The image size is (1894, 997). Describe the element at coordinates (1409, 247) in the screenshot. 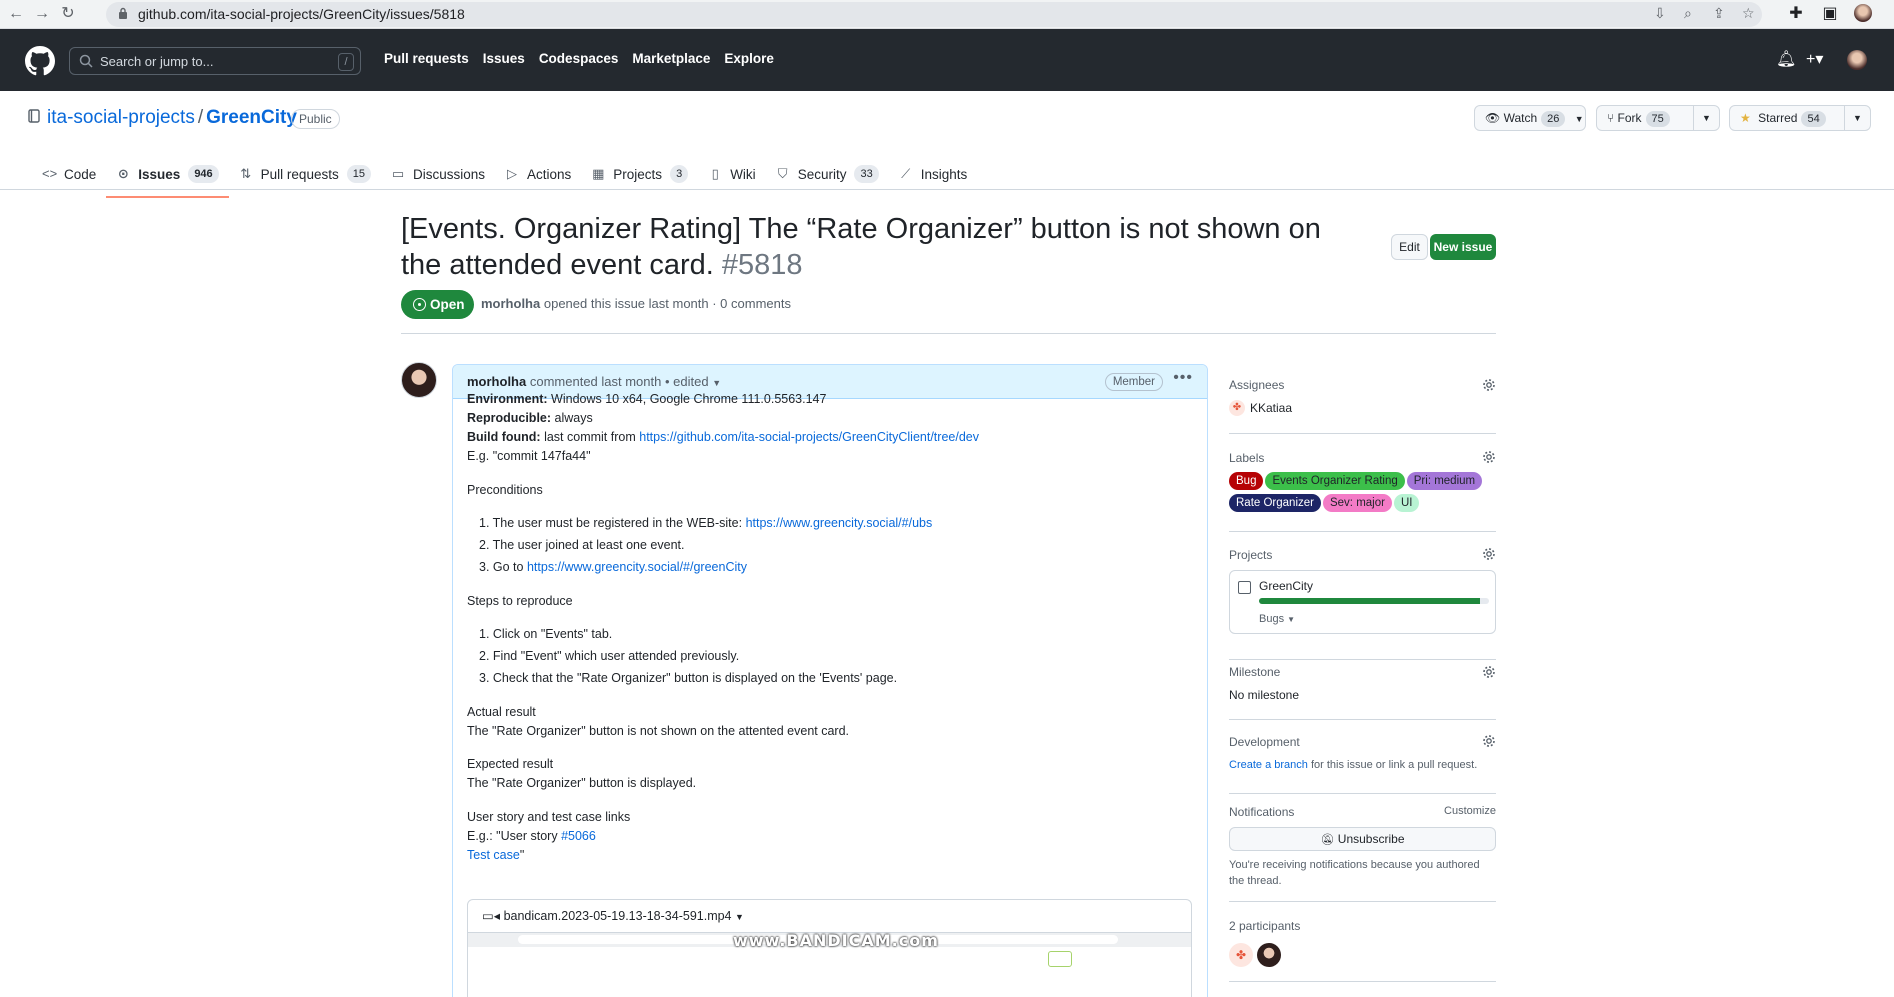

I see `edit-button: Edit` at that location.